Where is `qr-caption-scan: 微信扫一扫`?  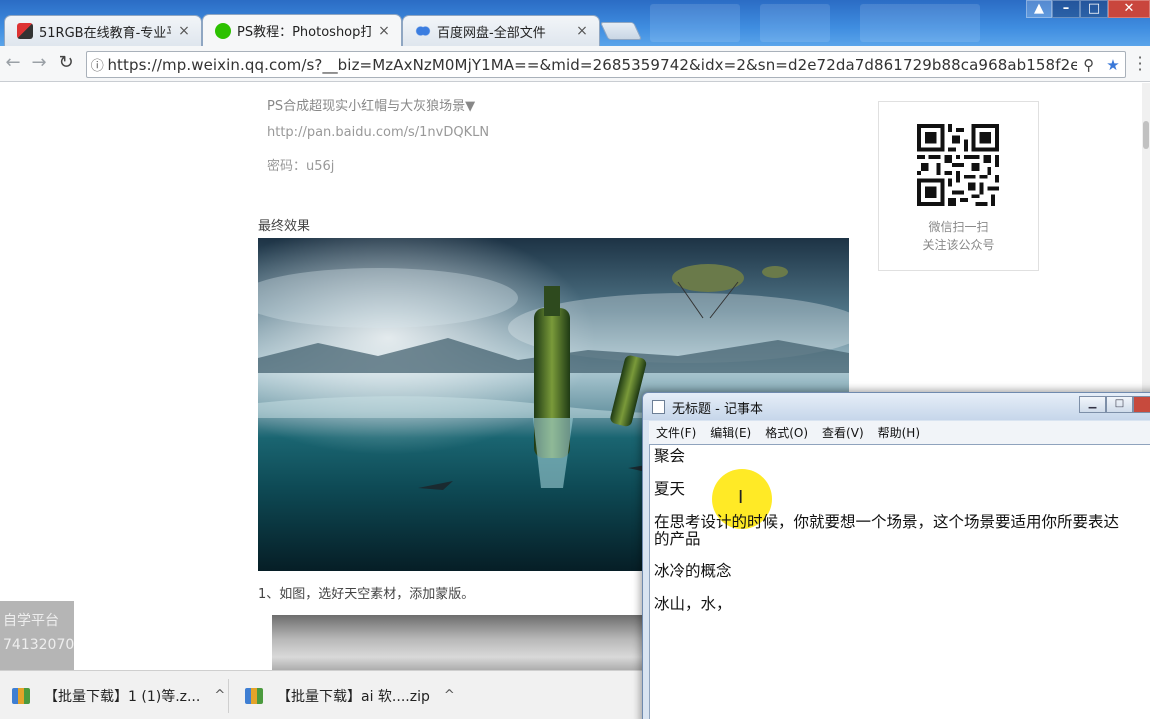
qr-caption-scan: 微信扫一扫 is located at coordinates (958, 227).